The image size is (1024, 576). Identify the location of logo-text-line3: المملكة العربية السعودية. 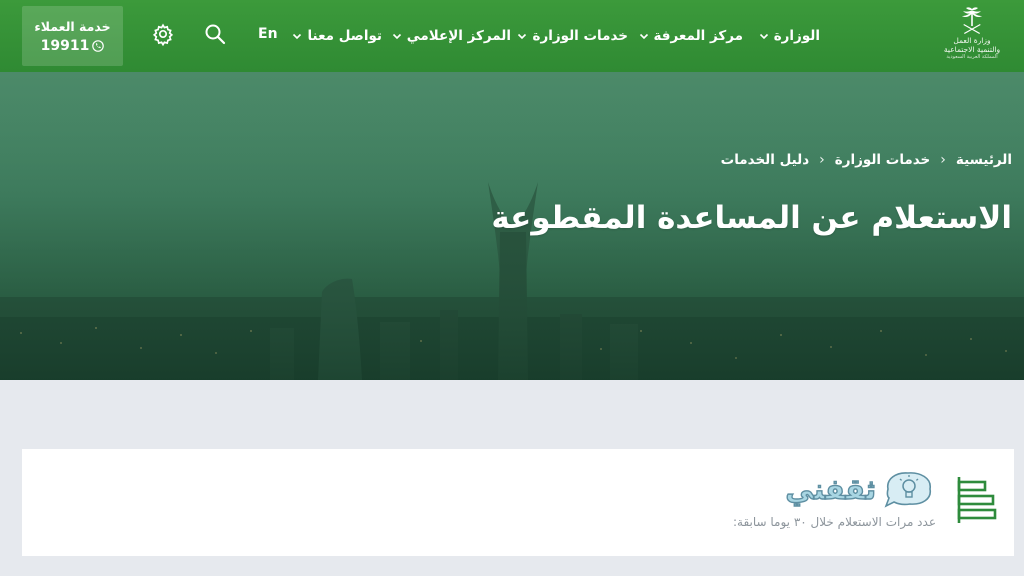
(972, 57).